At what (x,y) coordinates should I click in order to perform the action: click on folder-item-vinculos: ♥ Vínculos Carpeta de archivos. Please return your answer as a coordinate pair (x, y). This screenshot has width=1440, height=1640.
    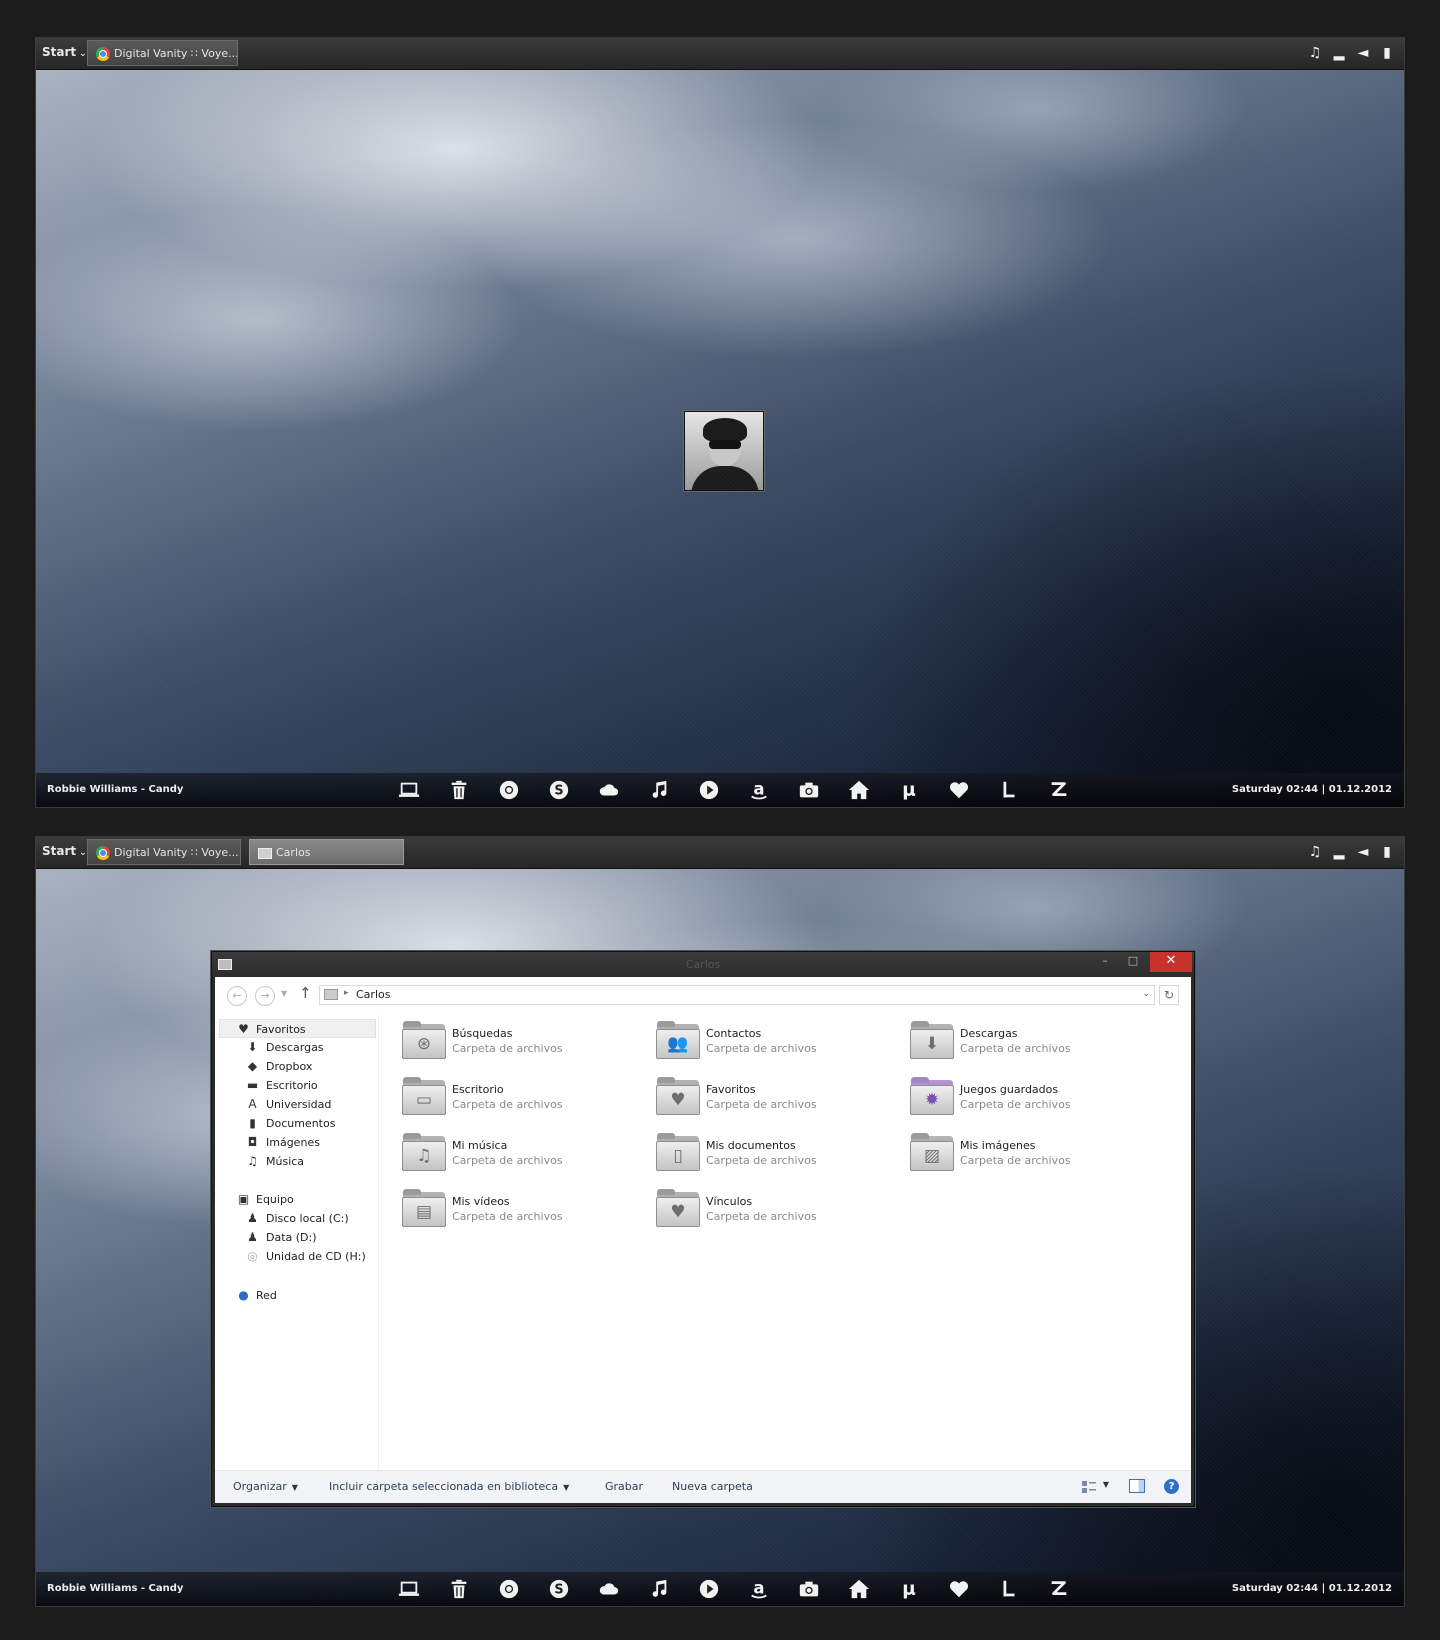
    Looking at the image, I should click on (766, 1208).